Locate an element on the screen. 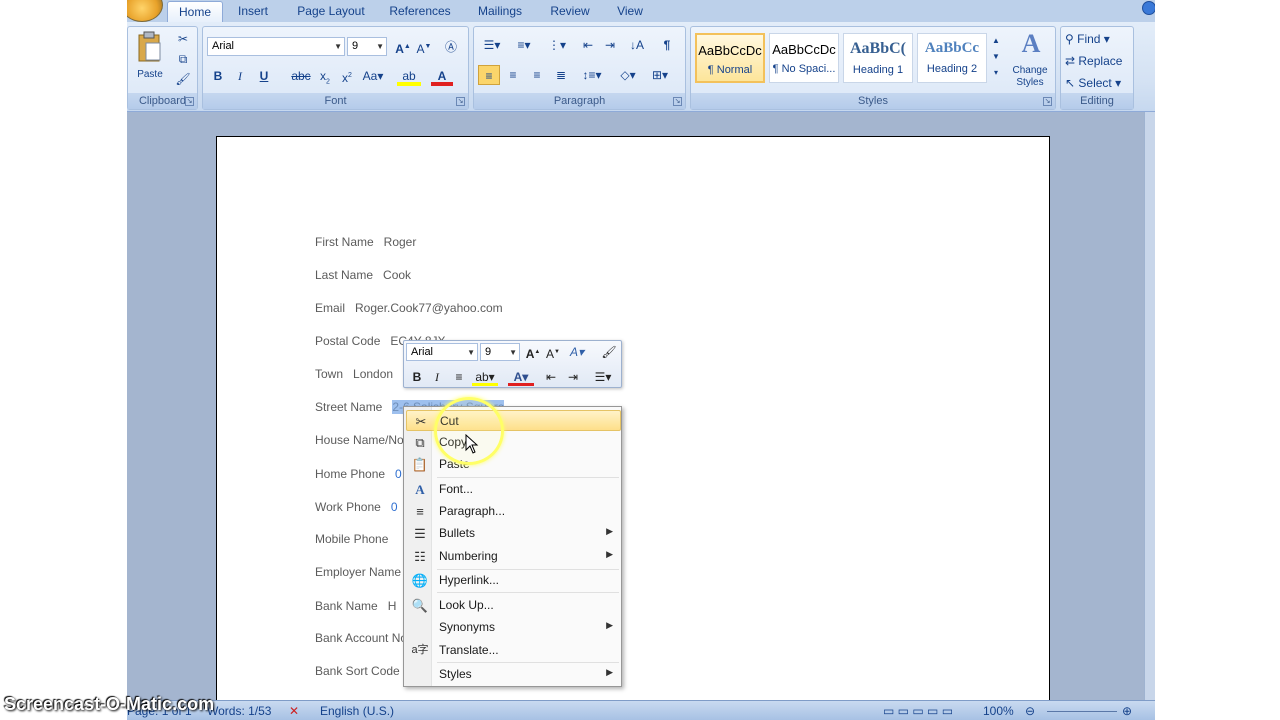 This screenshot has height=720, width=1280. borders-icon: ⊞▾ is located at coordinates (660, 75).